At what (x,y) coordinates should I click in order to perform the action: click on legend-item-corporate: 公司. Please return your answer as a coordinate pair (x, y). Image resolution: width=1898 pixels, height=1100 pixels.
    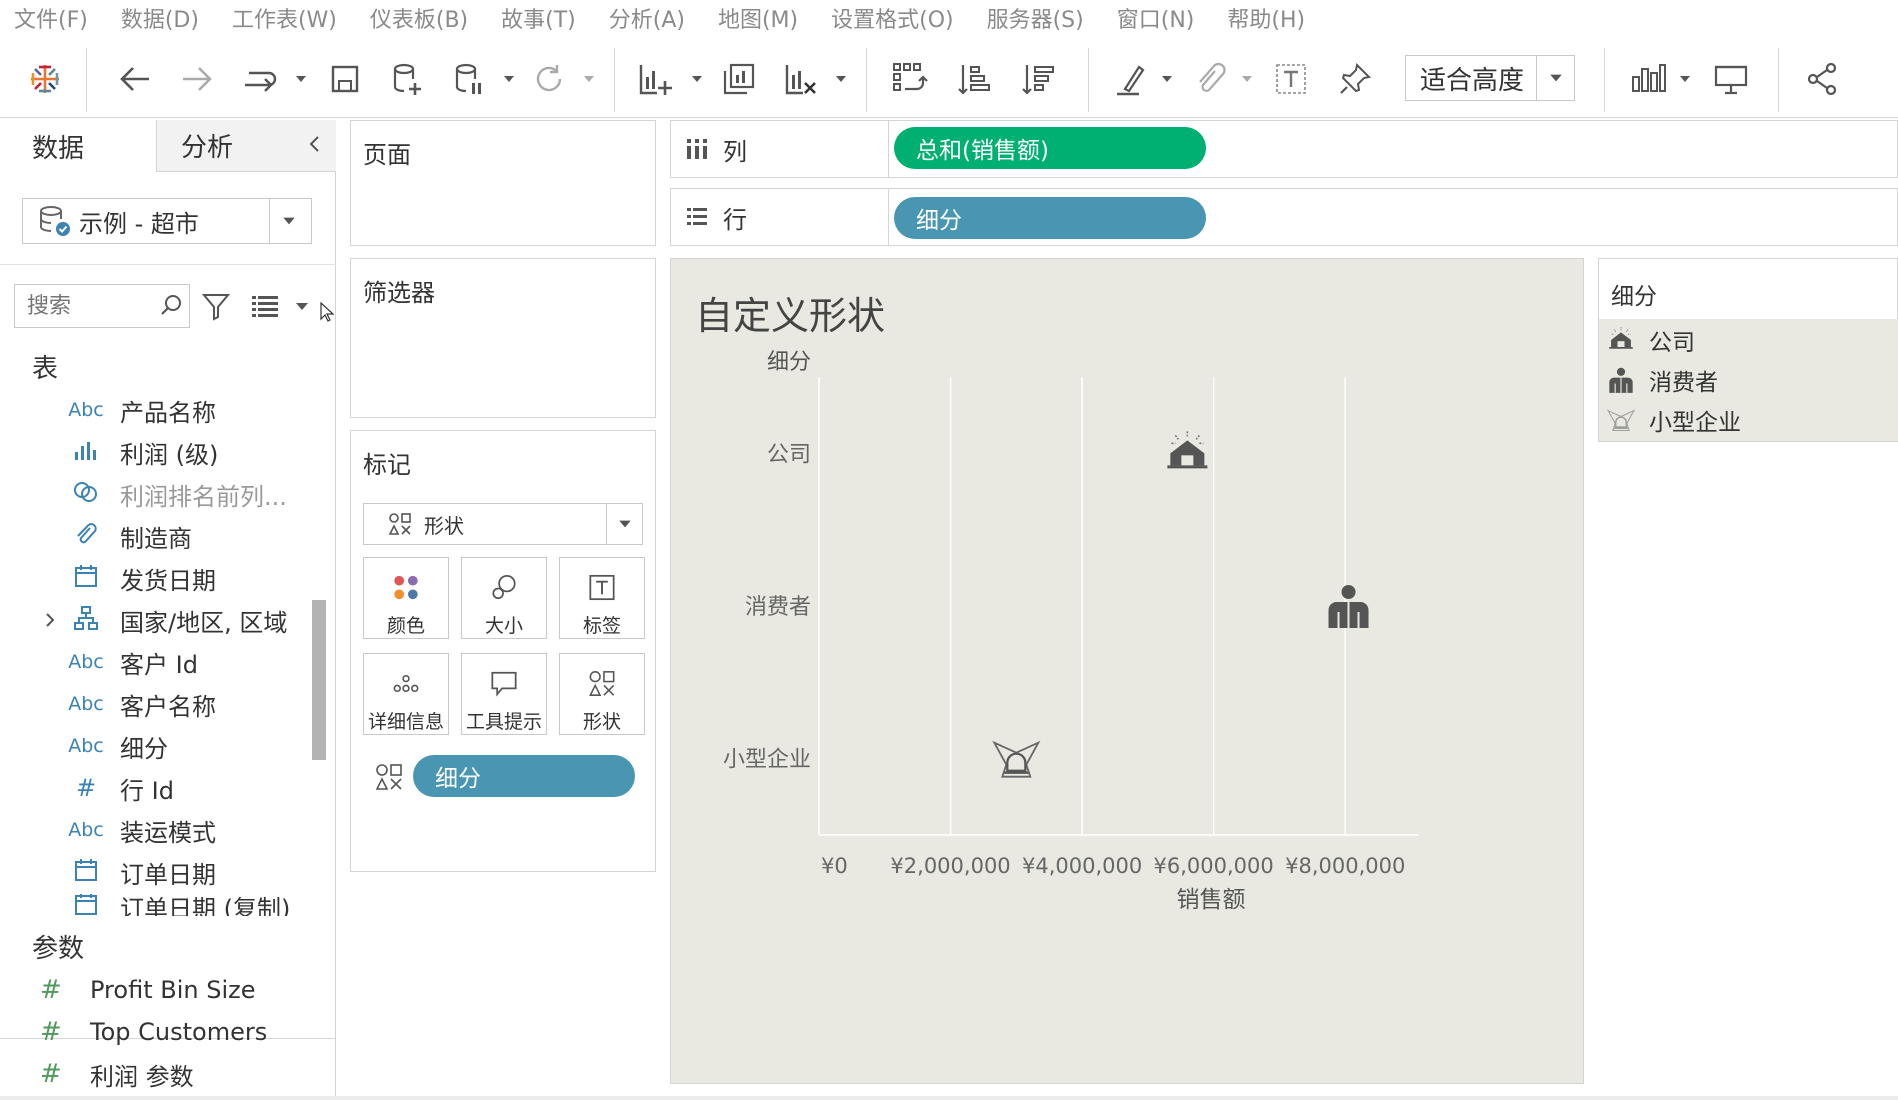
    Looking at the image, I should click on (1651, 340).